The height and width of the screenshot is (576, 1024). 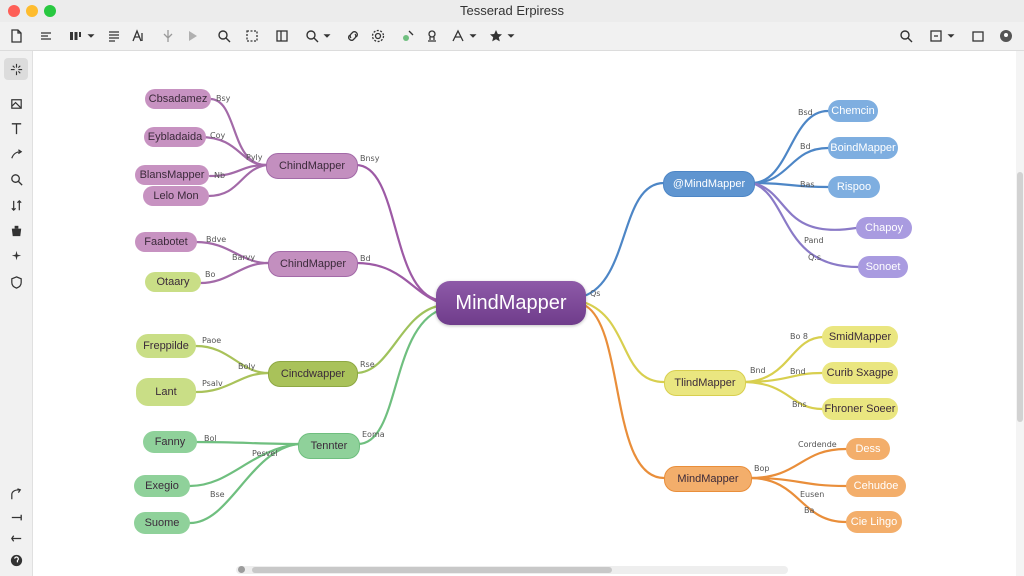 I want to click on leaf-node: BoindMapper, so click(x=863, y=148).